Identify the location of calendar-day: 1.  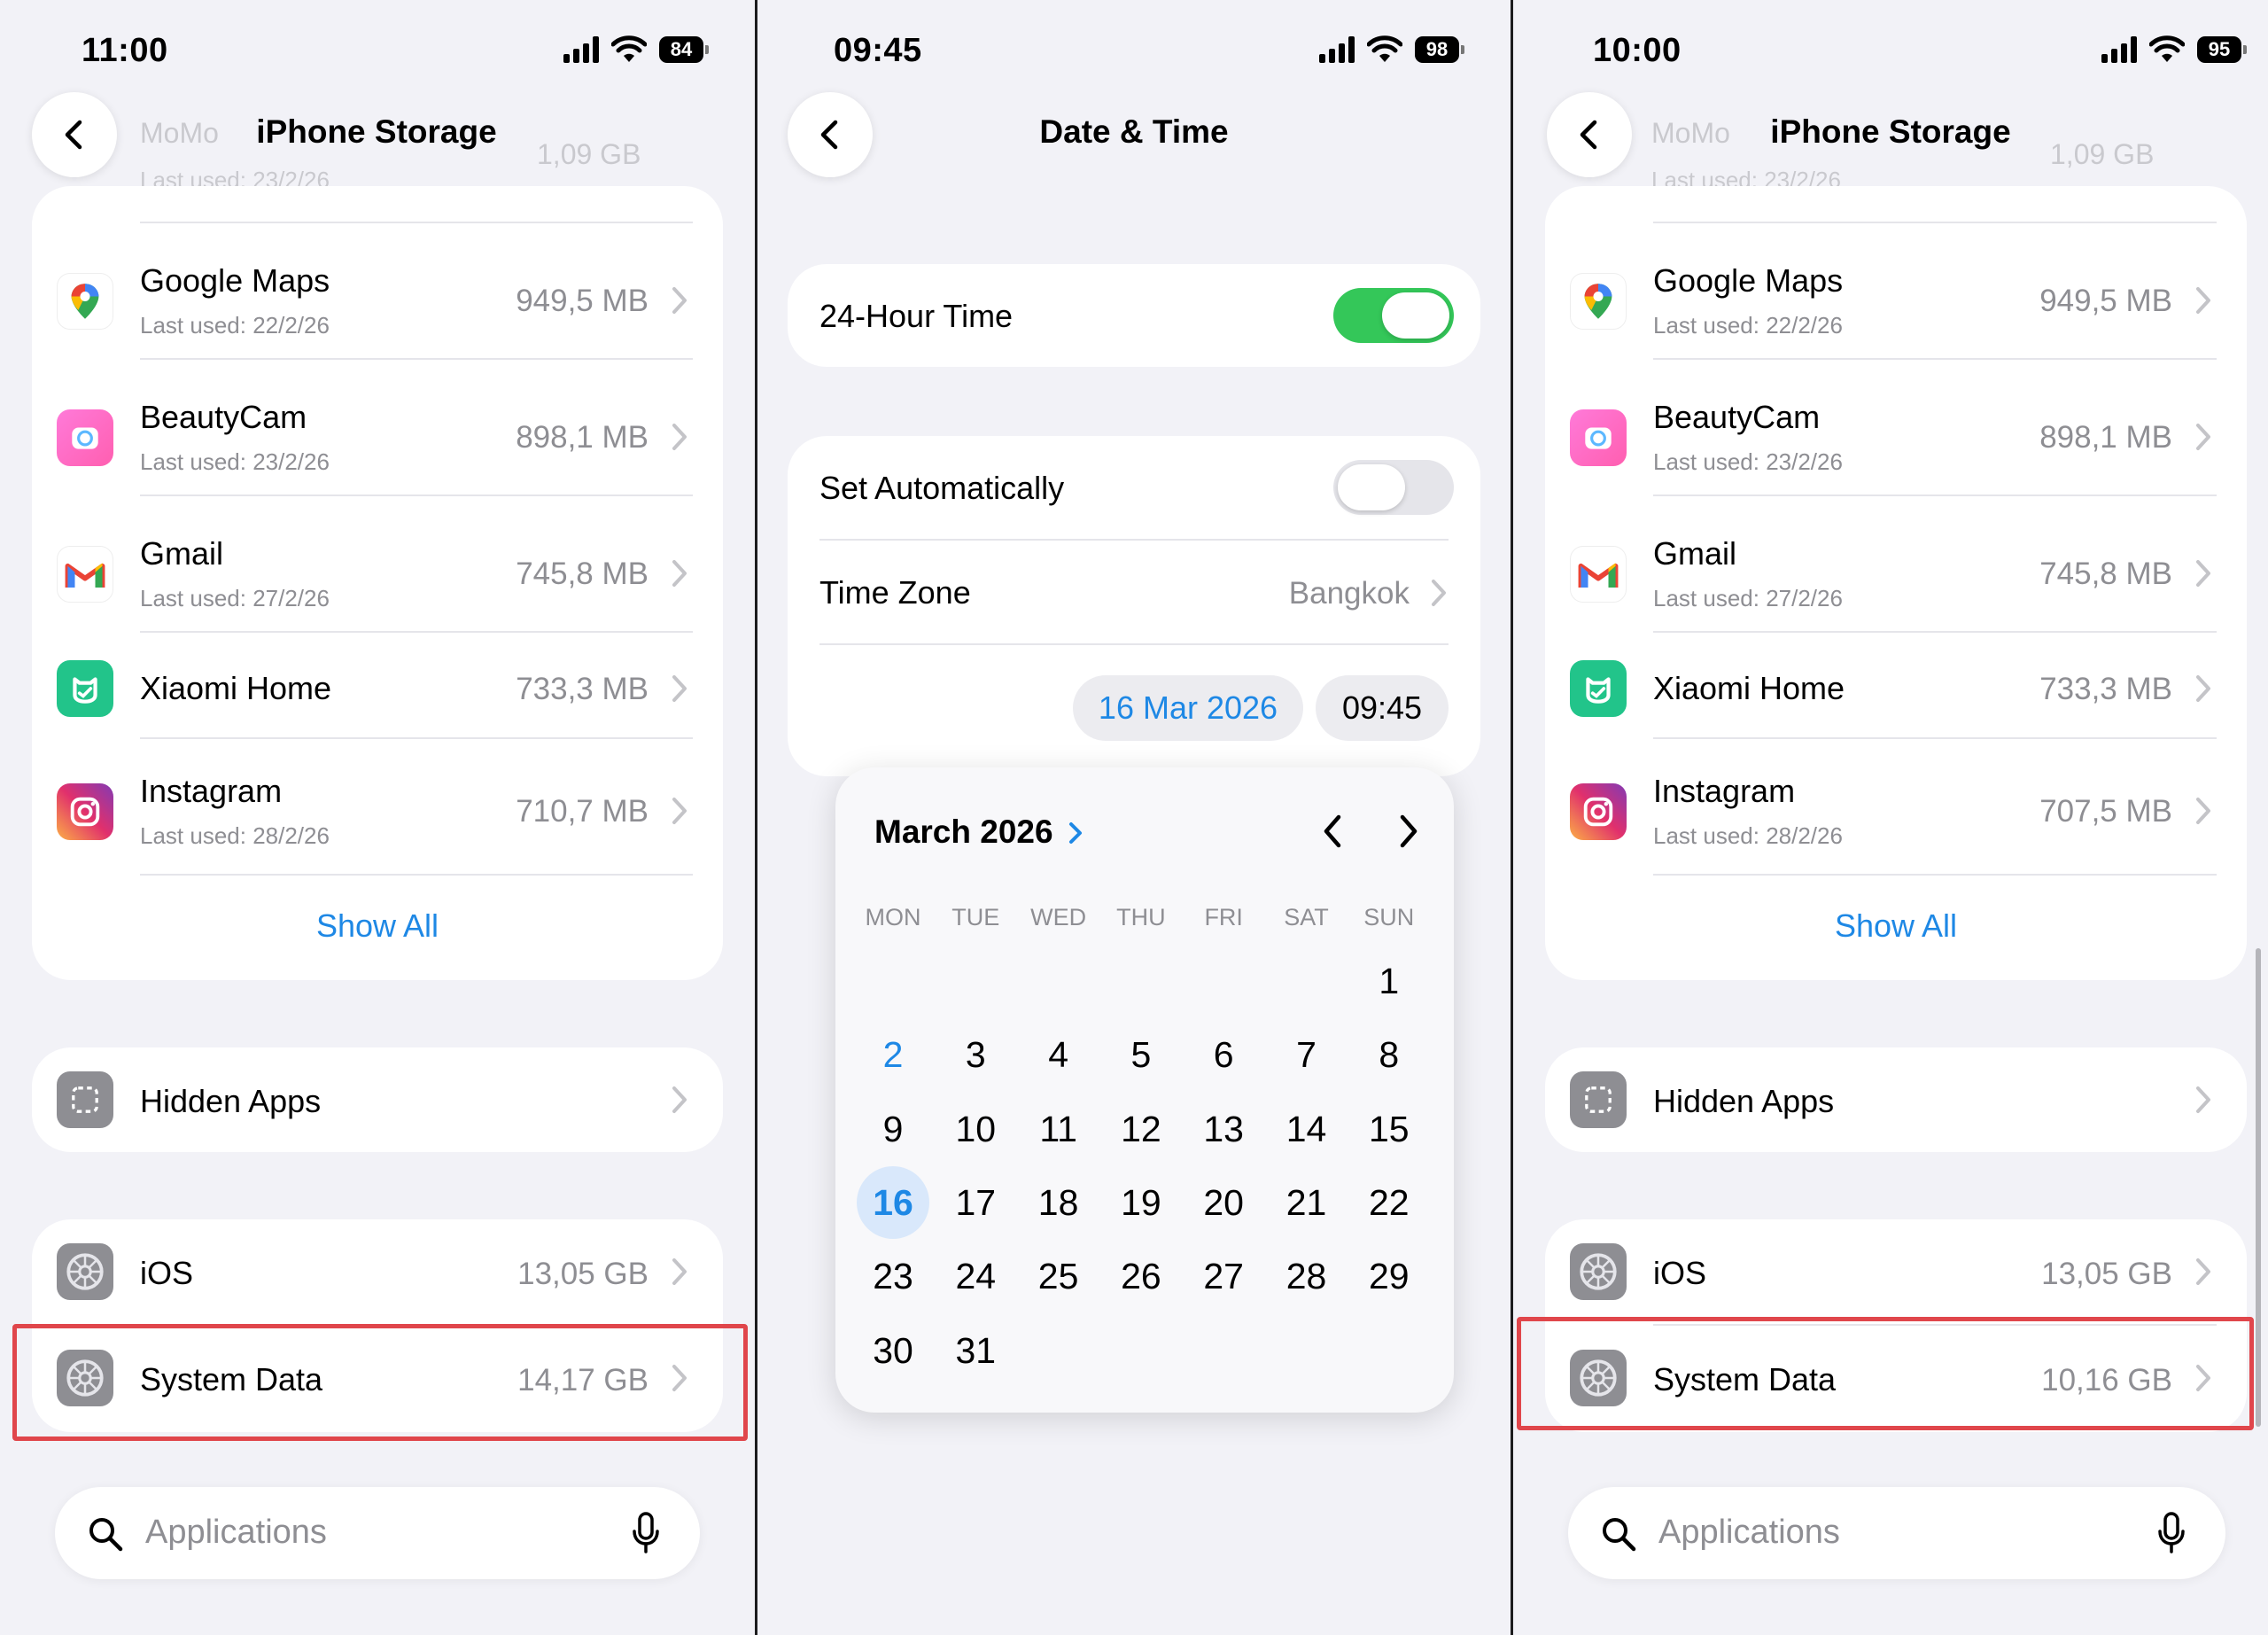
(1389, 981).